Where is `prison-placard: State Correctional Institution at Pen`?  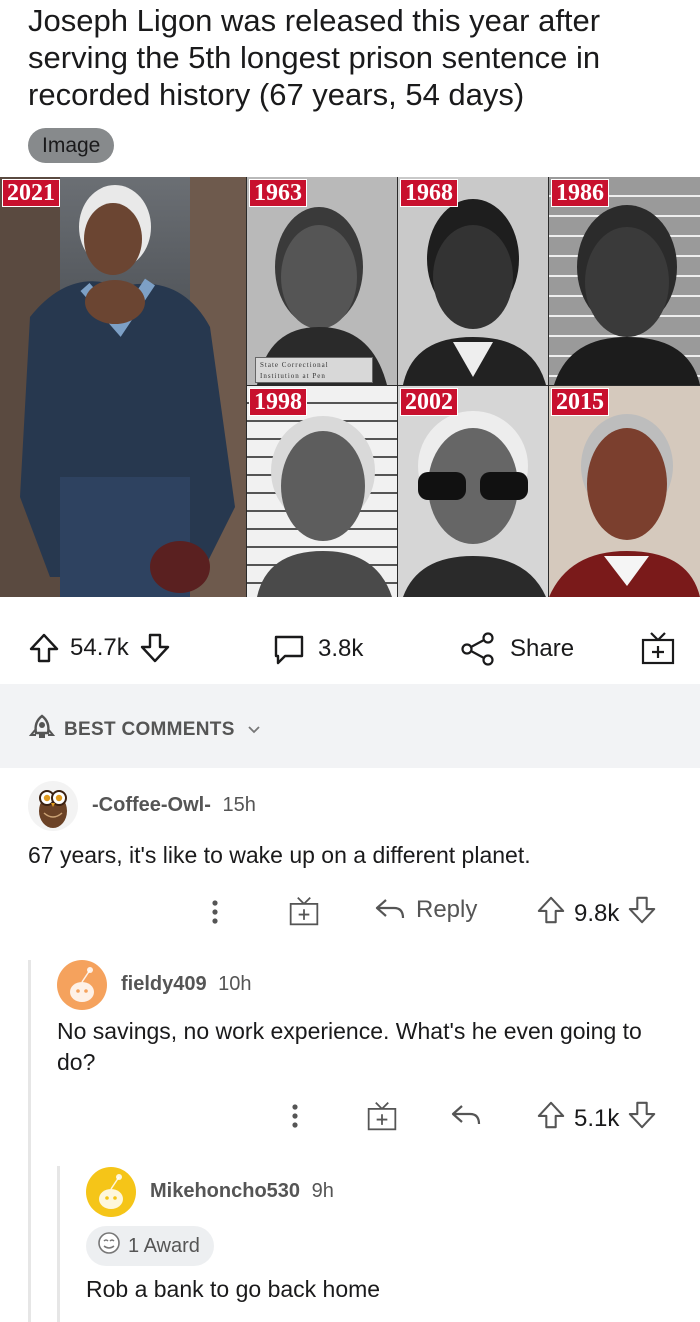 prison-placard: State Correctional Institution at Pen is located at coordinates (314, 370).